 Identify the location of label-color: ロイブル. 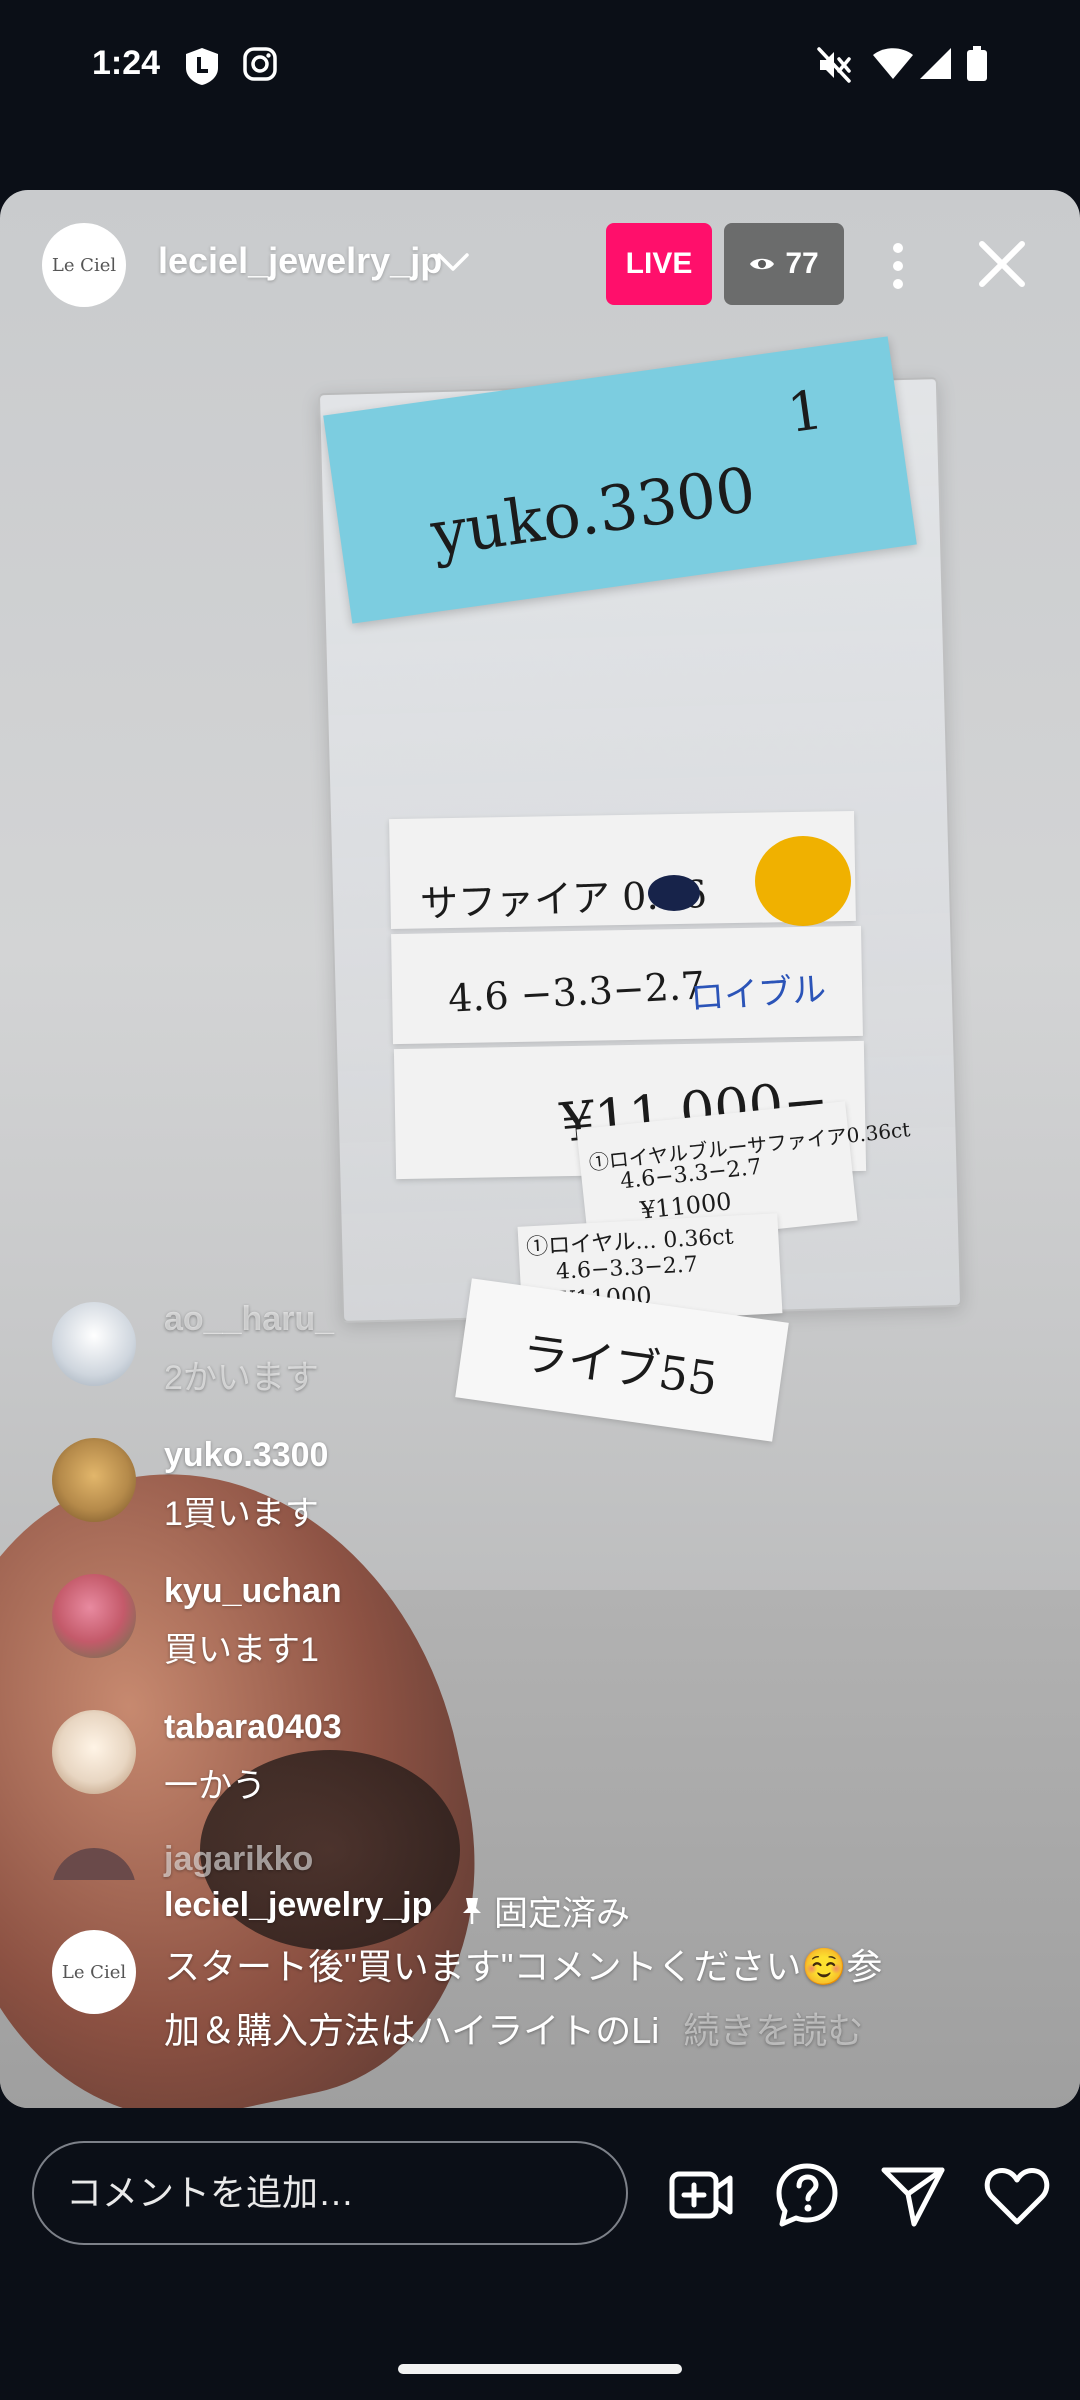
(758, 994).